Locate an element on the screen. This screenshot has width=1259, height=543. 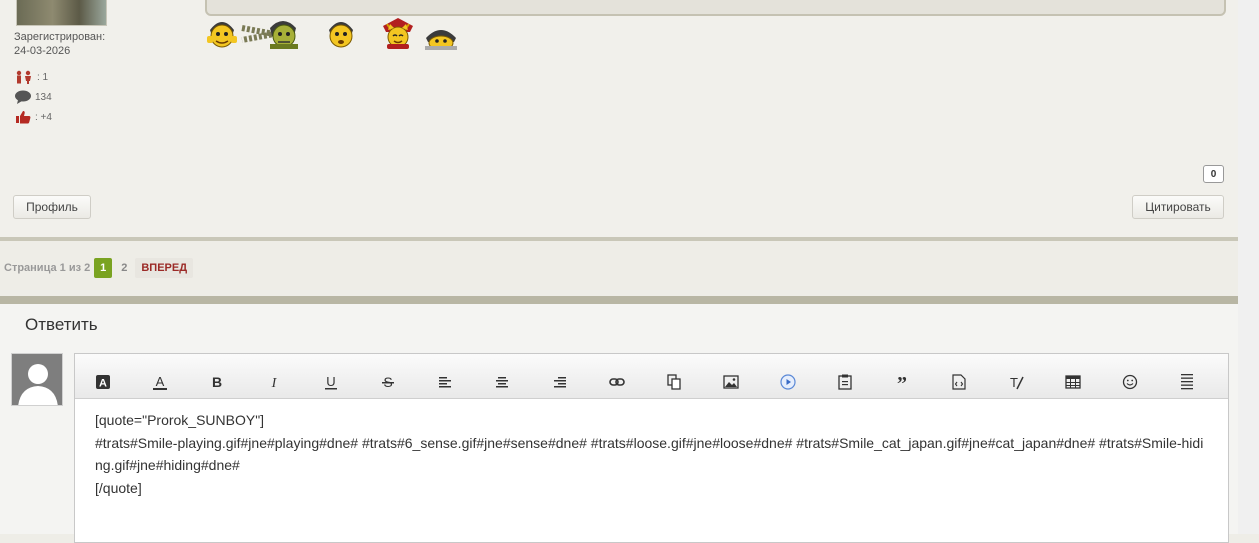
table-icon is located at coordinates (1073, 382).